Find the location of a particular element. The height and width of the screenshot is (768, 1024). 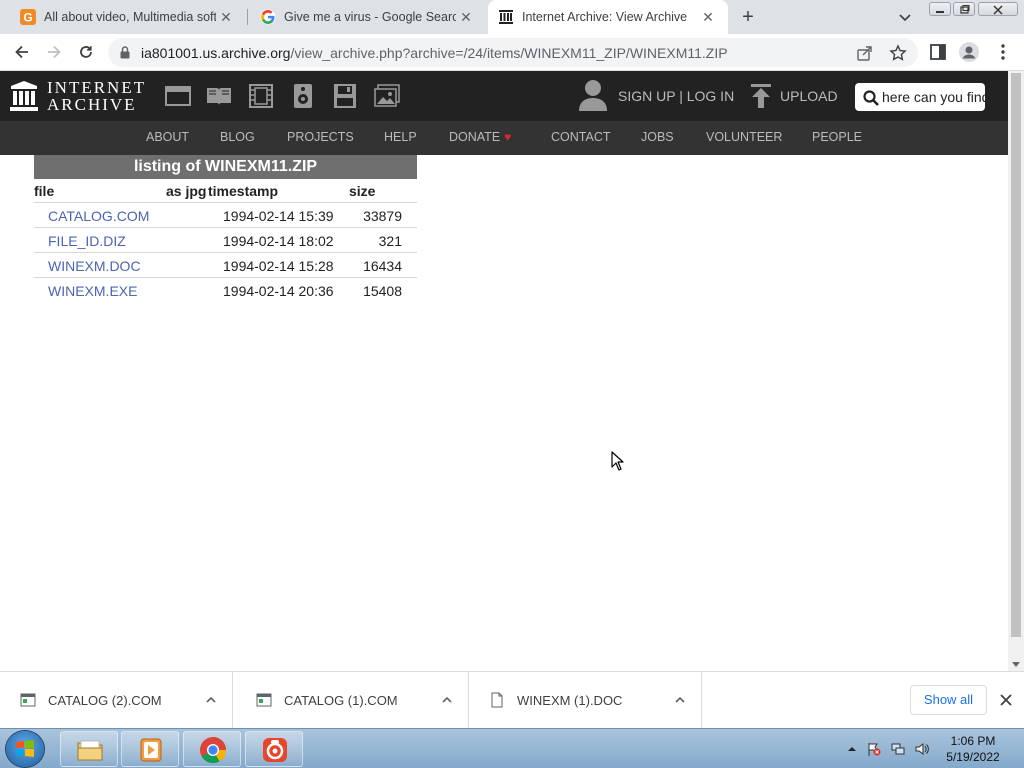

header-file: file is located at coordinates (44, 191).